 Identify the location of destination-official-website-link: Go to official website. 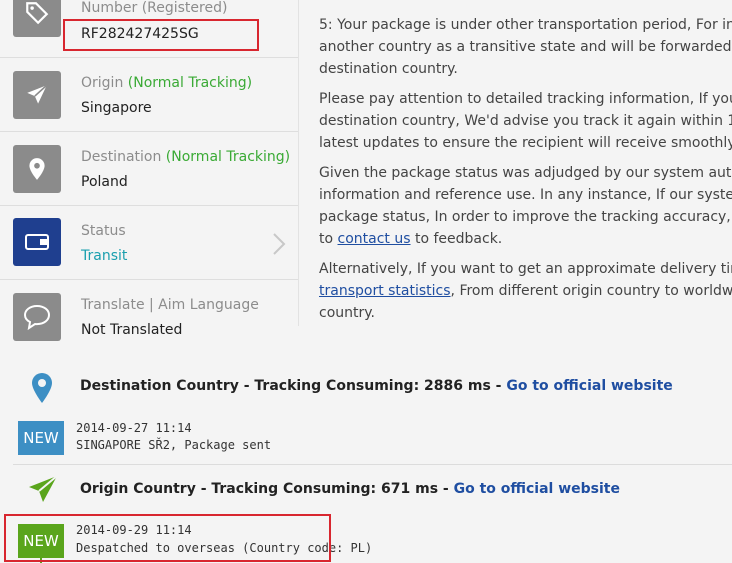
(589, 386).